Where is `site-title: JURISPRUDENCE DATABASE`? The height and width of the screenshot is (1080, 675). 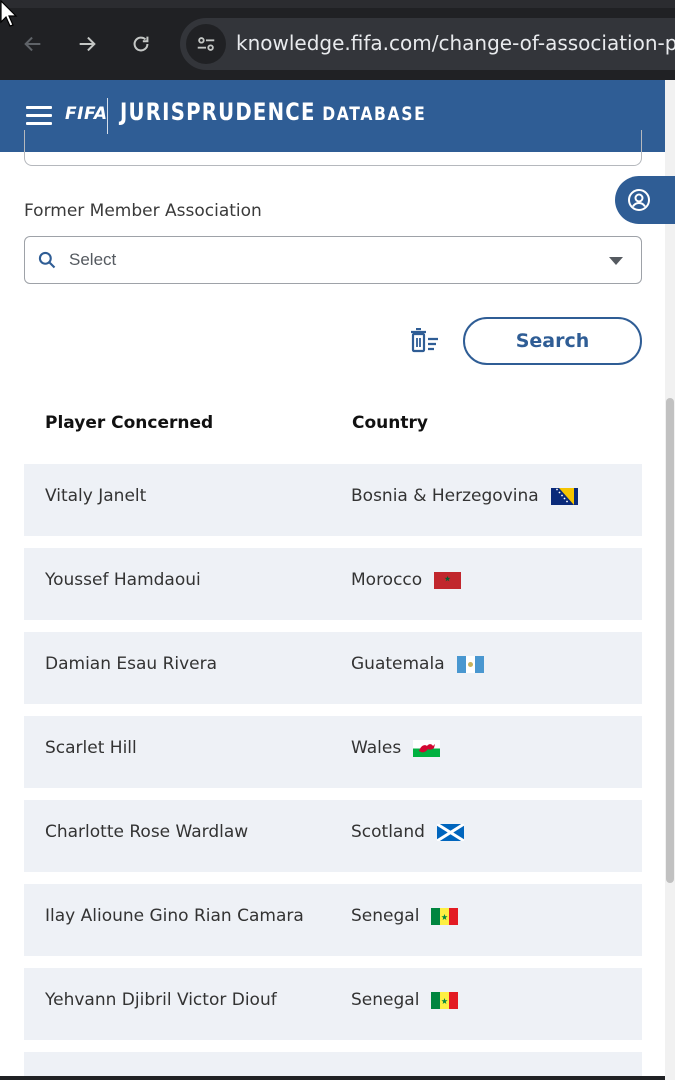 site-title: JURISPRUDENCE DATABASE is located at coordinates (273, 112).